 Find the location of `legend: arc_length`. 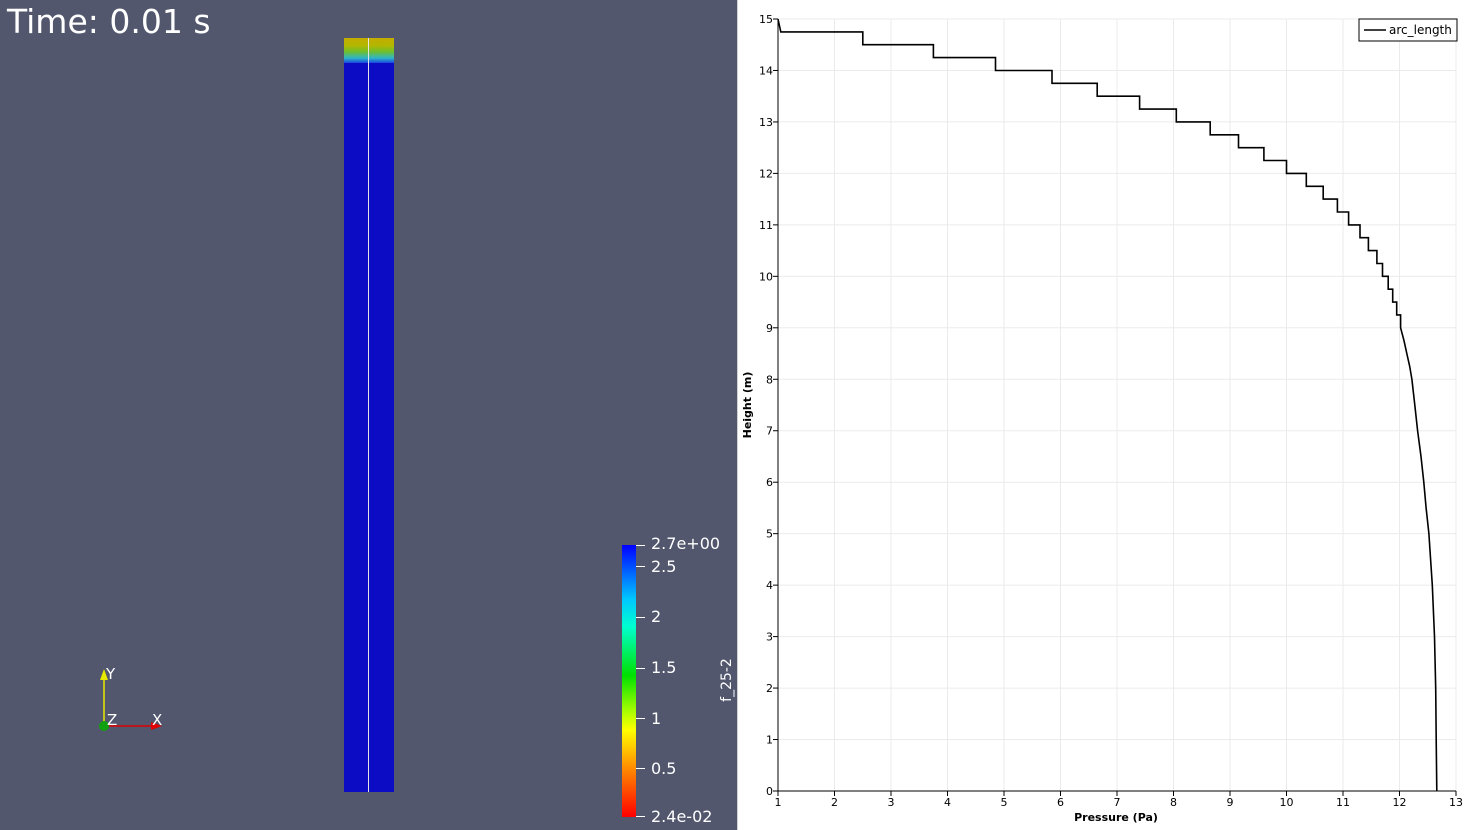

legend: arc_length is located at coordinates (1408, 30).